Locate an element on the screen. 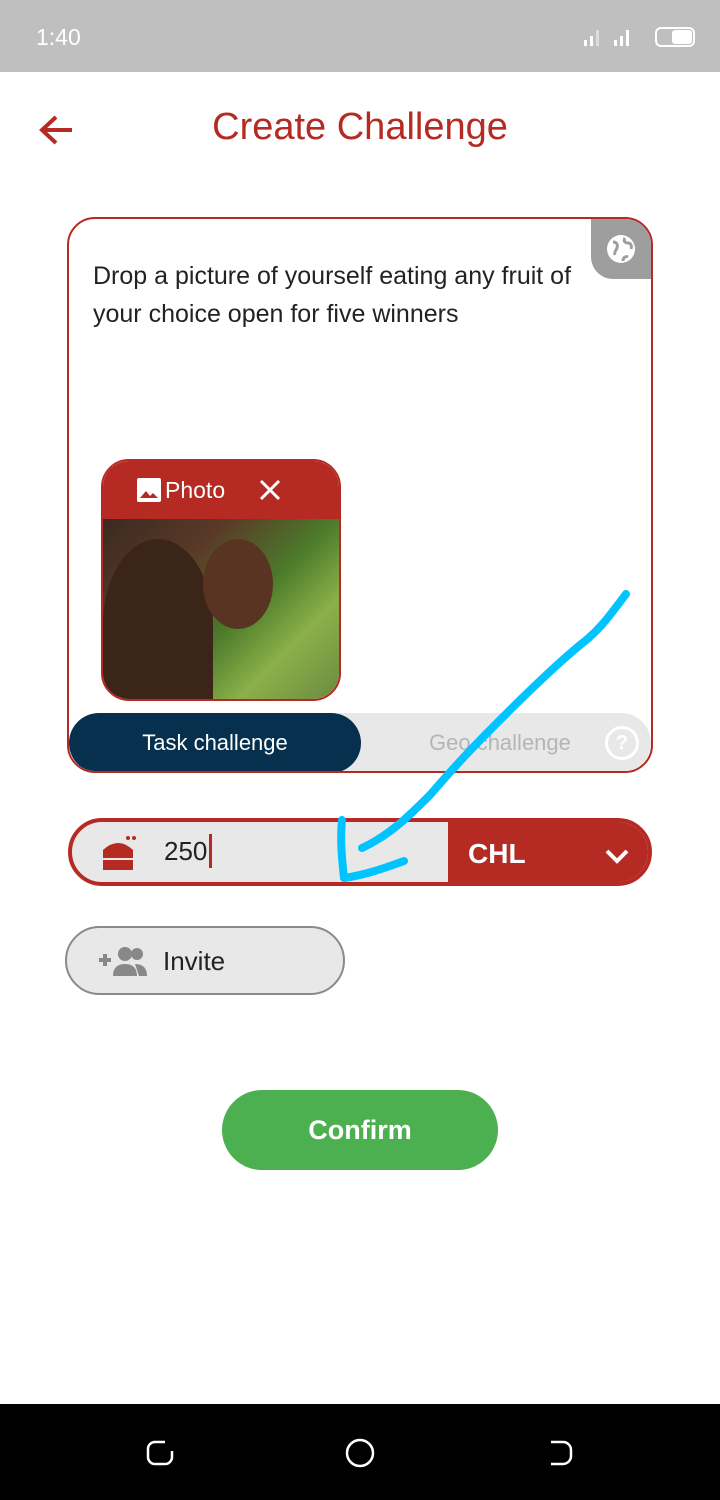 This screenshot has width=720, height=1500. invite-label: Invite is located at coordinates (194, 961).